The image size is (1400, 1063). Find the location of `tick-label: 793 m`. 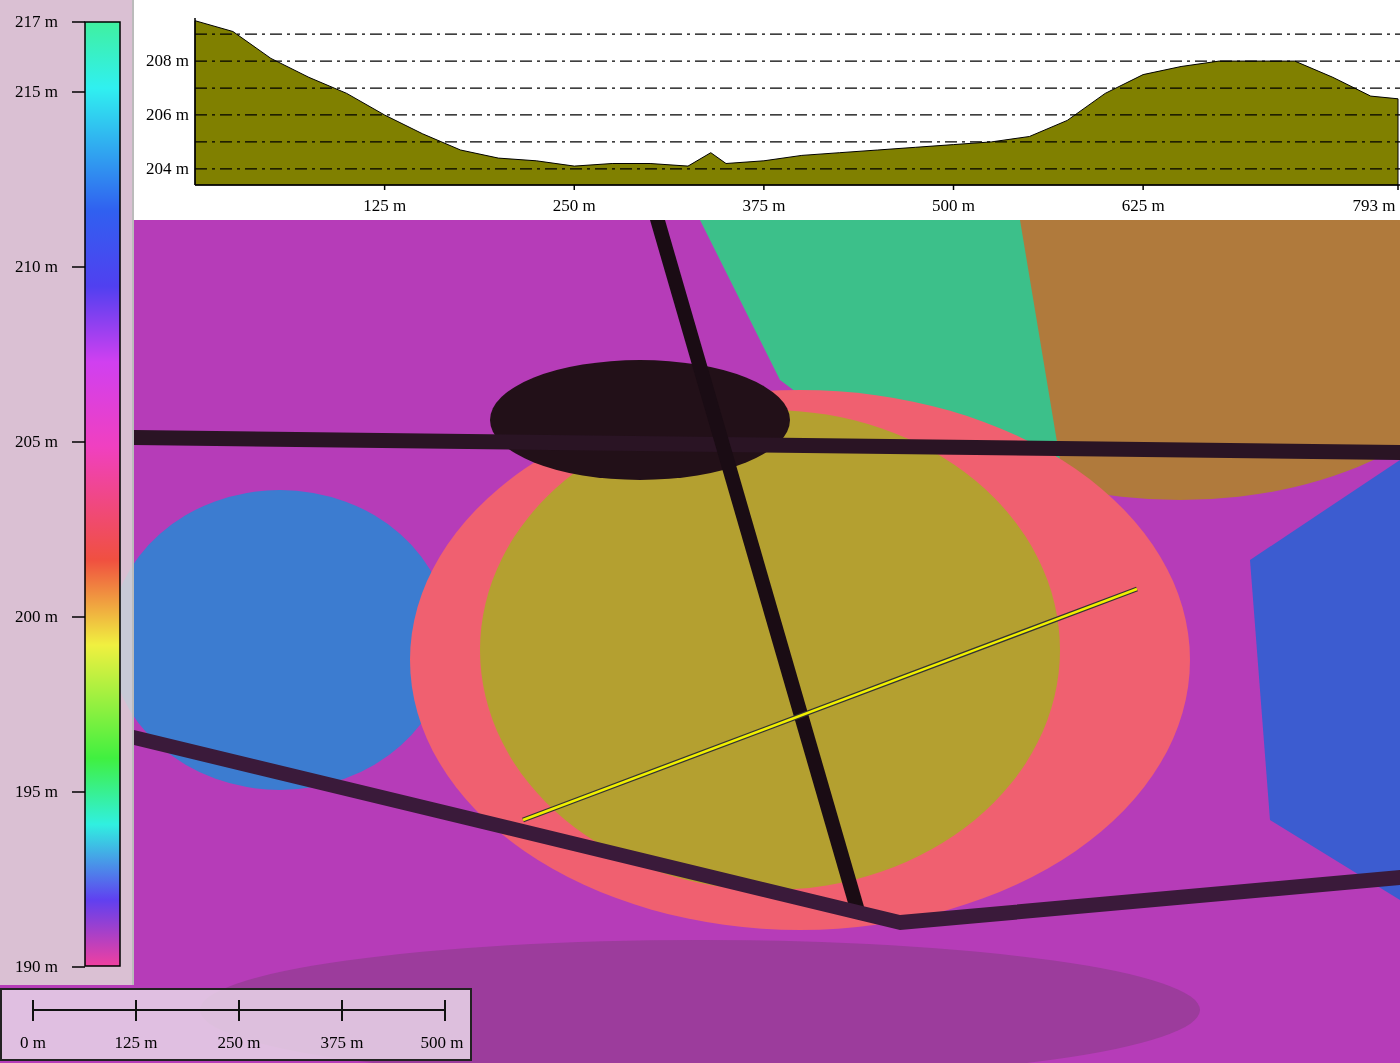

tick-label: 793 m is located at coordinates (1374, 205).